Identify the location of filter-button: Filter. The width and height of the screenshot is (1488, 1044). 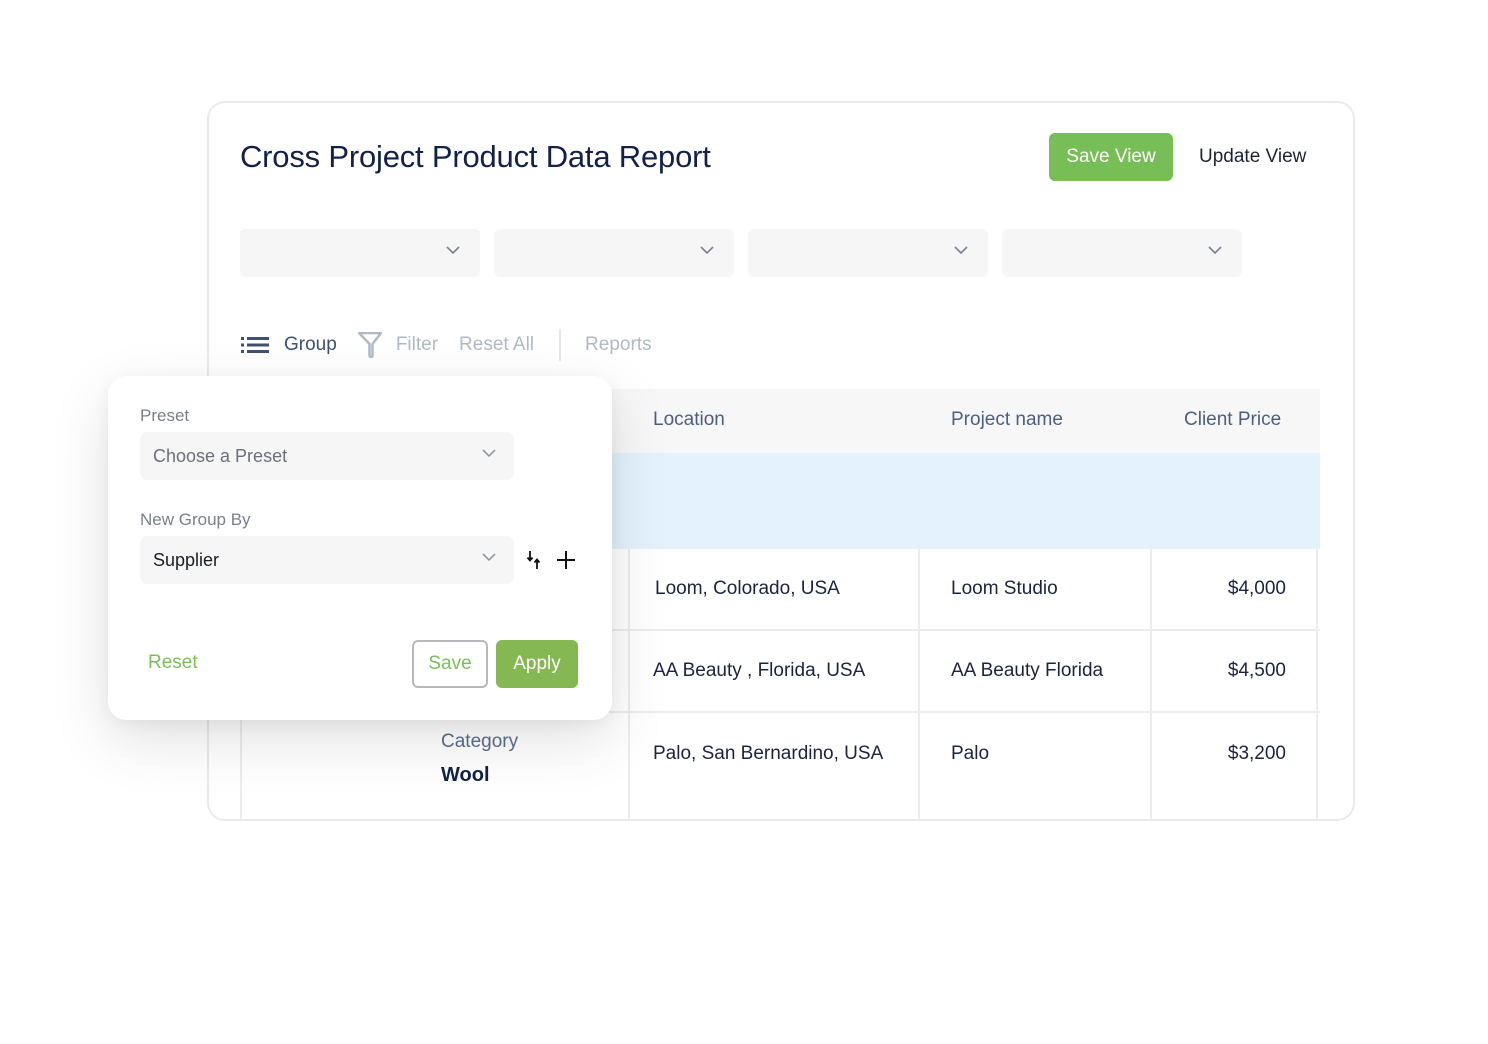
(398, 345).